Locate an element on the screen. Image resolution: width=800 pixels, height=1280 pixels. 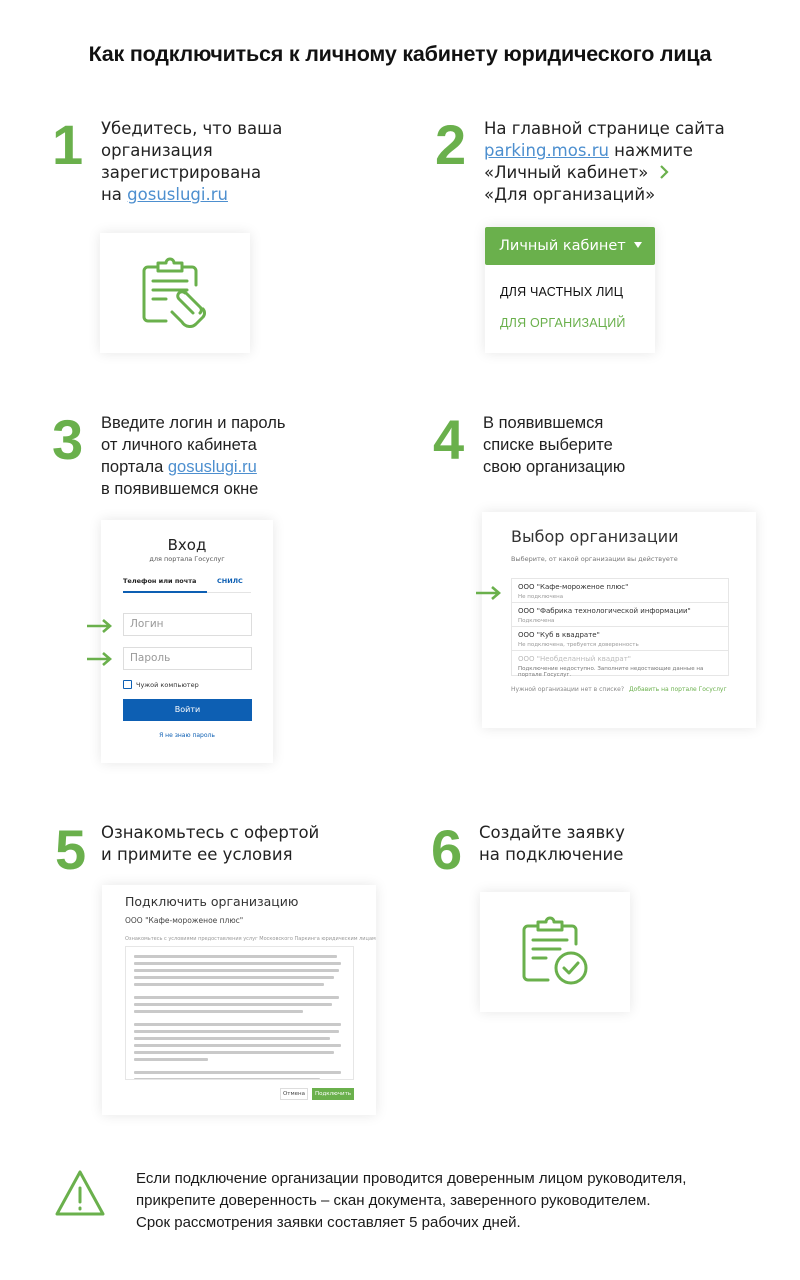
step-6-line: на подключение is located at coordinates (551, 854).